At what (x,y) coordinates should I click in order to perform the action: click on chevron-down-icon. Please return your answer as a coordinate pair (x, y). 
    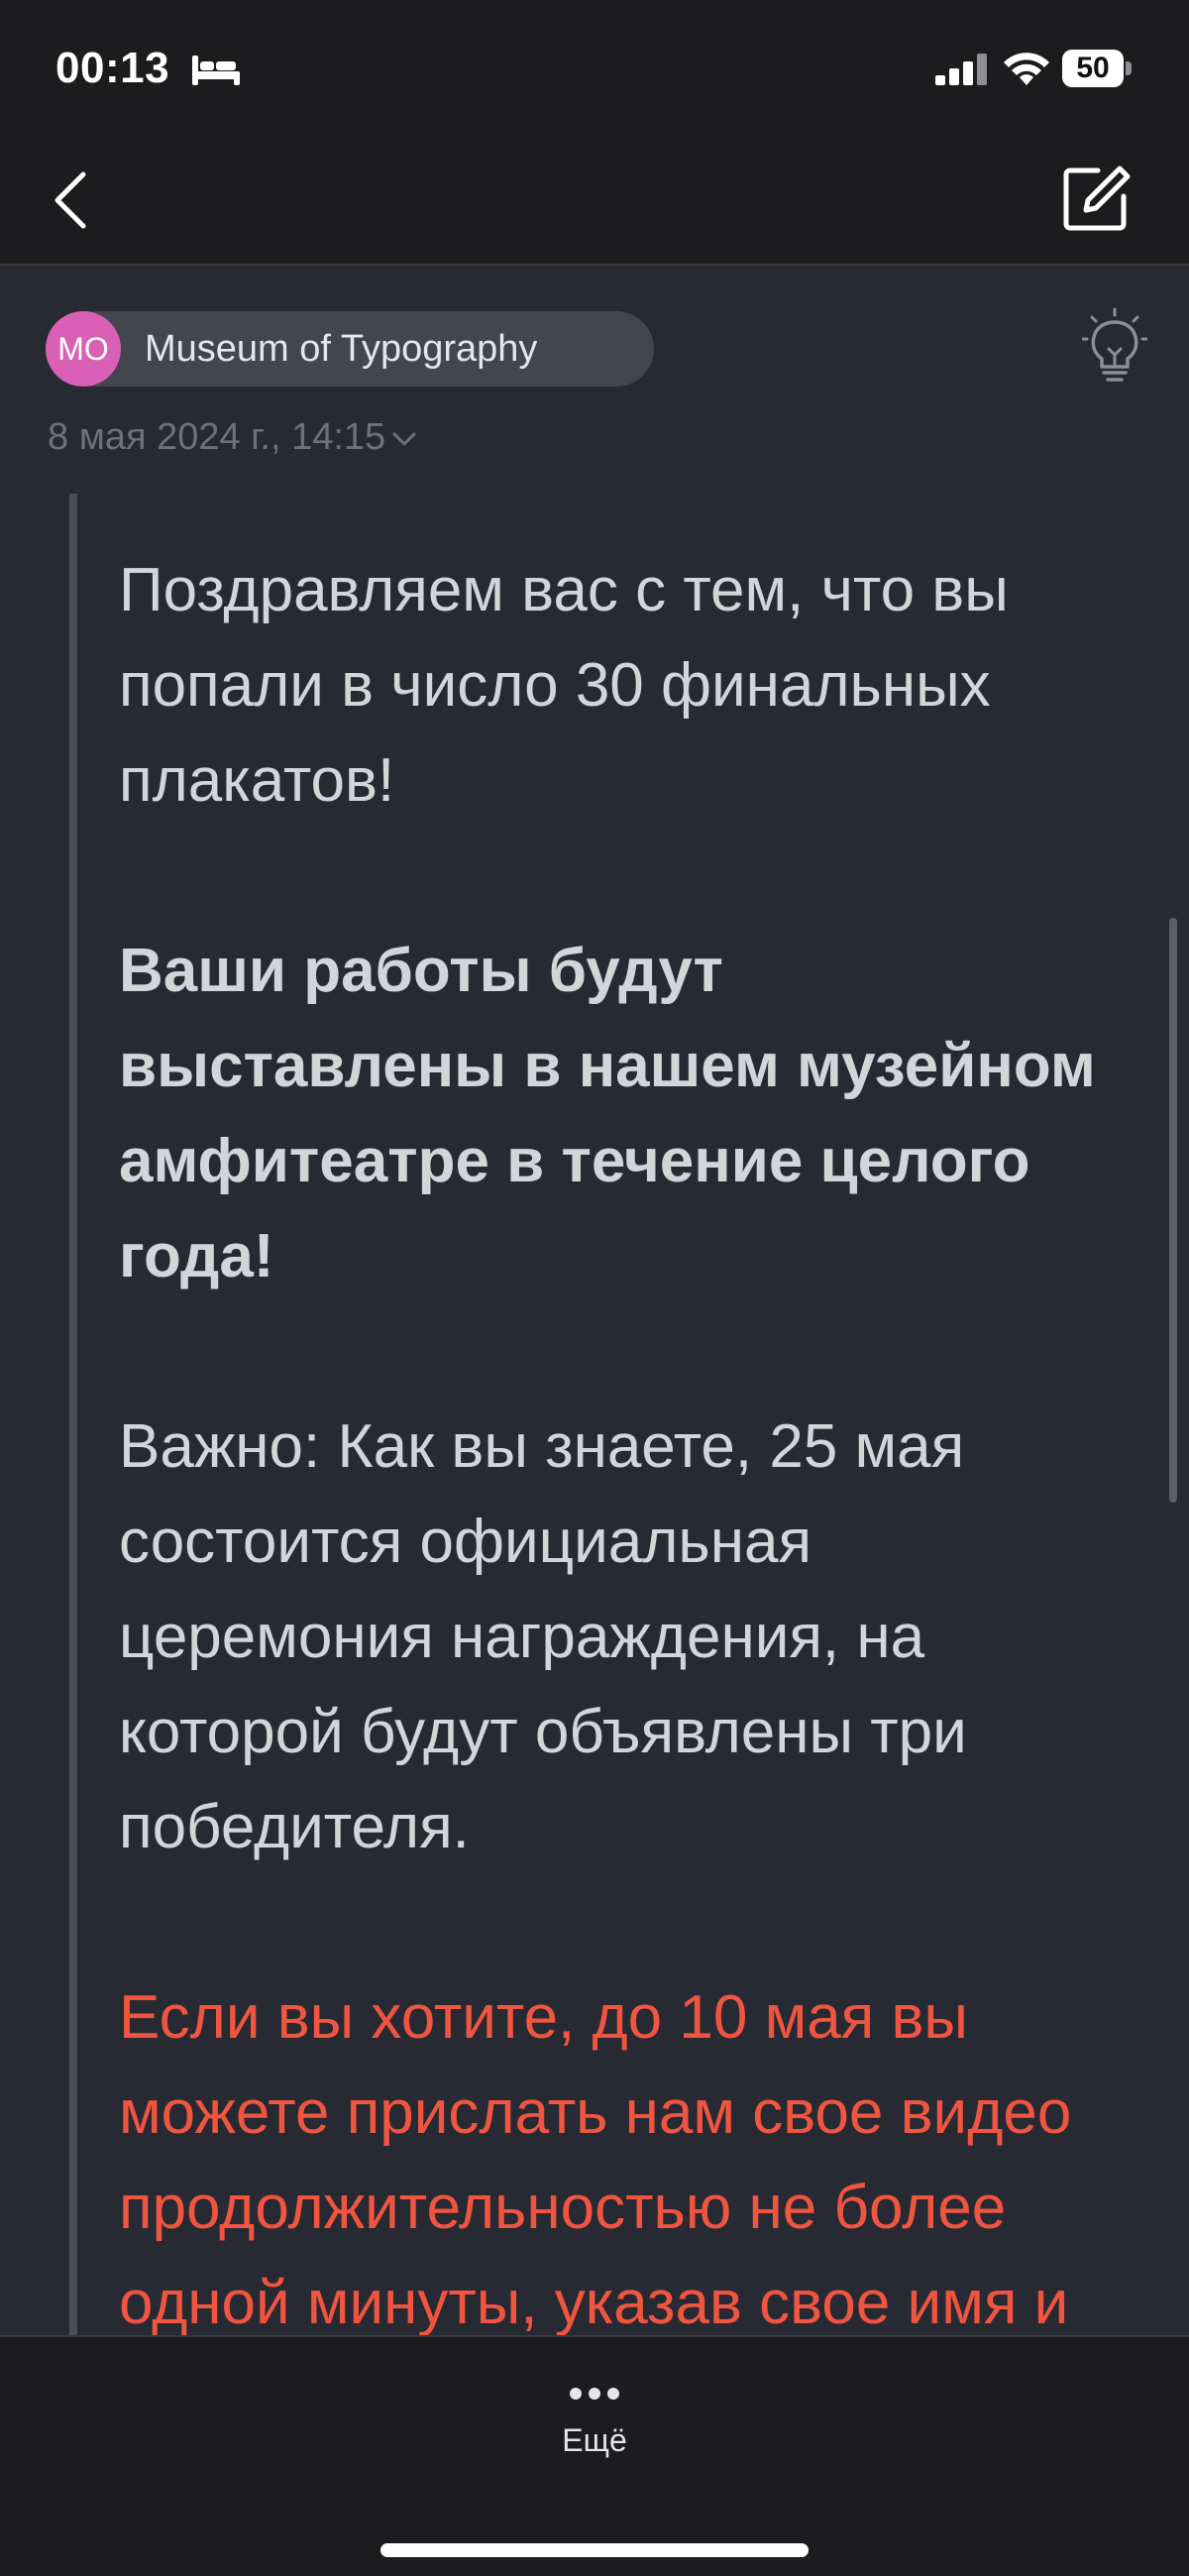
    Looking at the image, I should click on (404, 439).